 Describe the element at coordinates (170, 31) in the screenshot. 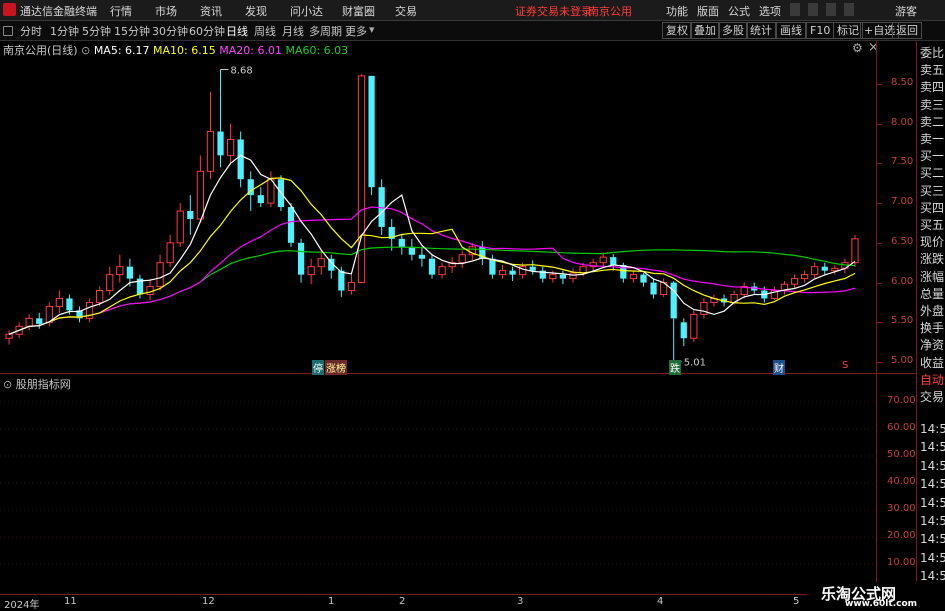

I see `period-30min: 30分钟` at that location.